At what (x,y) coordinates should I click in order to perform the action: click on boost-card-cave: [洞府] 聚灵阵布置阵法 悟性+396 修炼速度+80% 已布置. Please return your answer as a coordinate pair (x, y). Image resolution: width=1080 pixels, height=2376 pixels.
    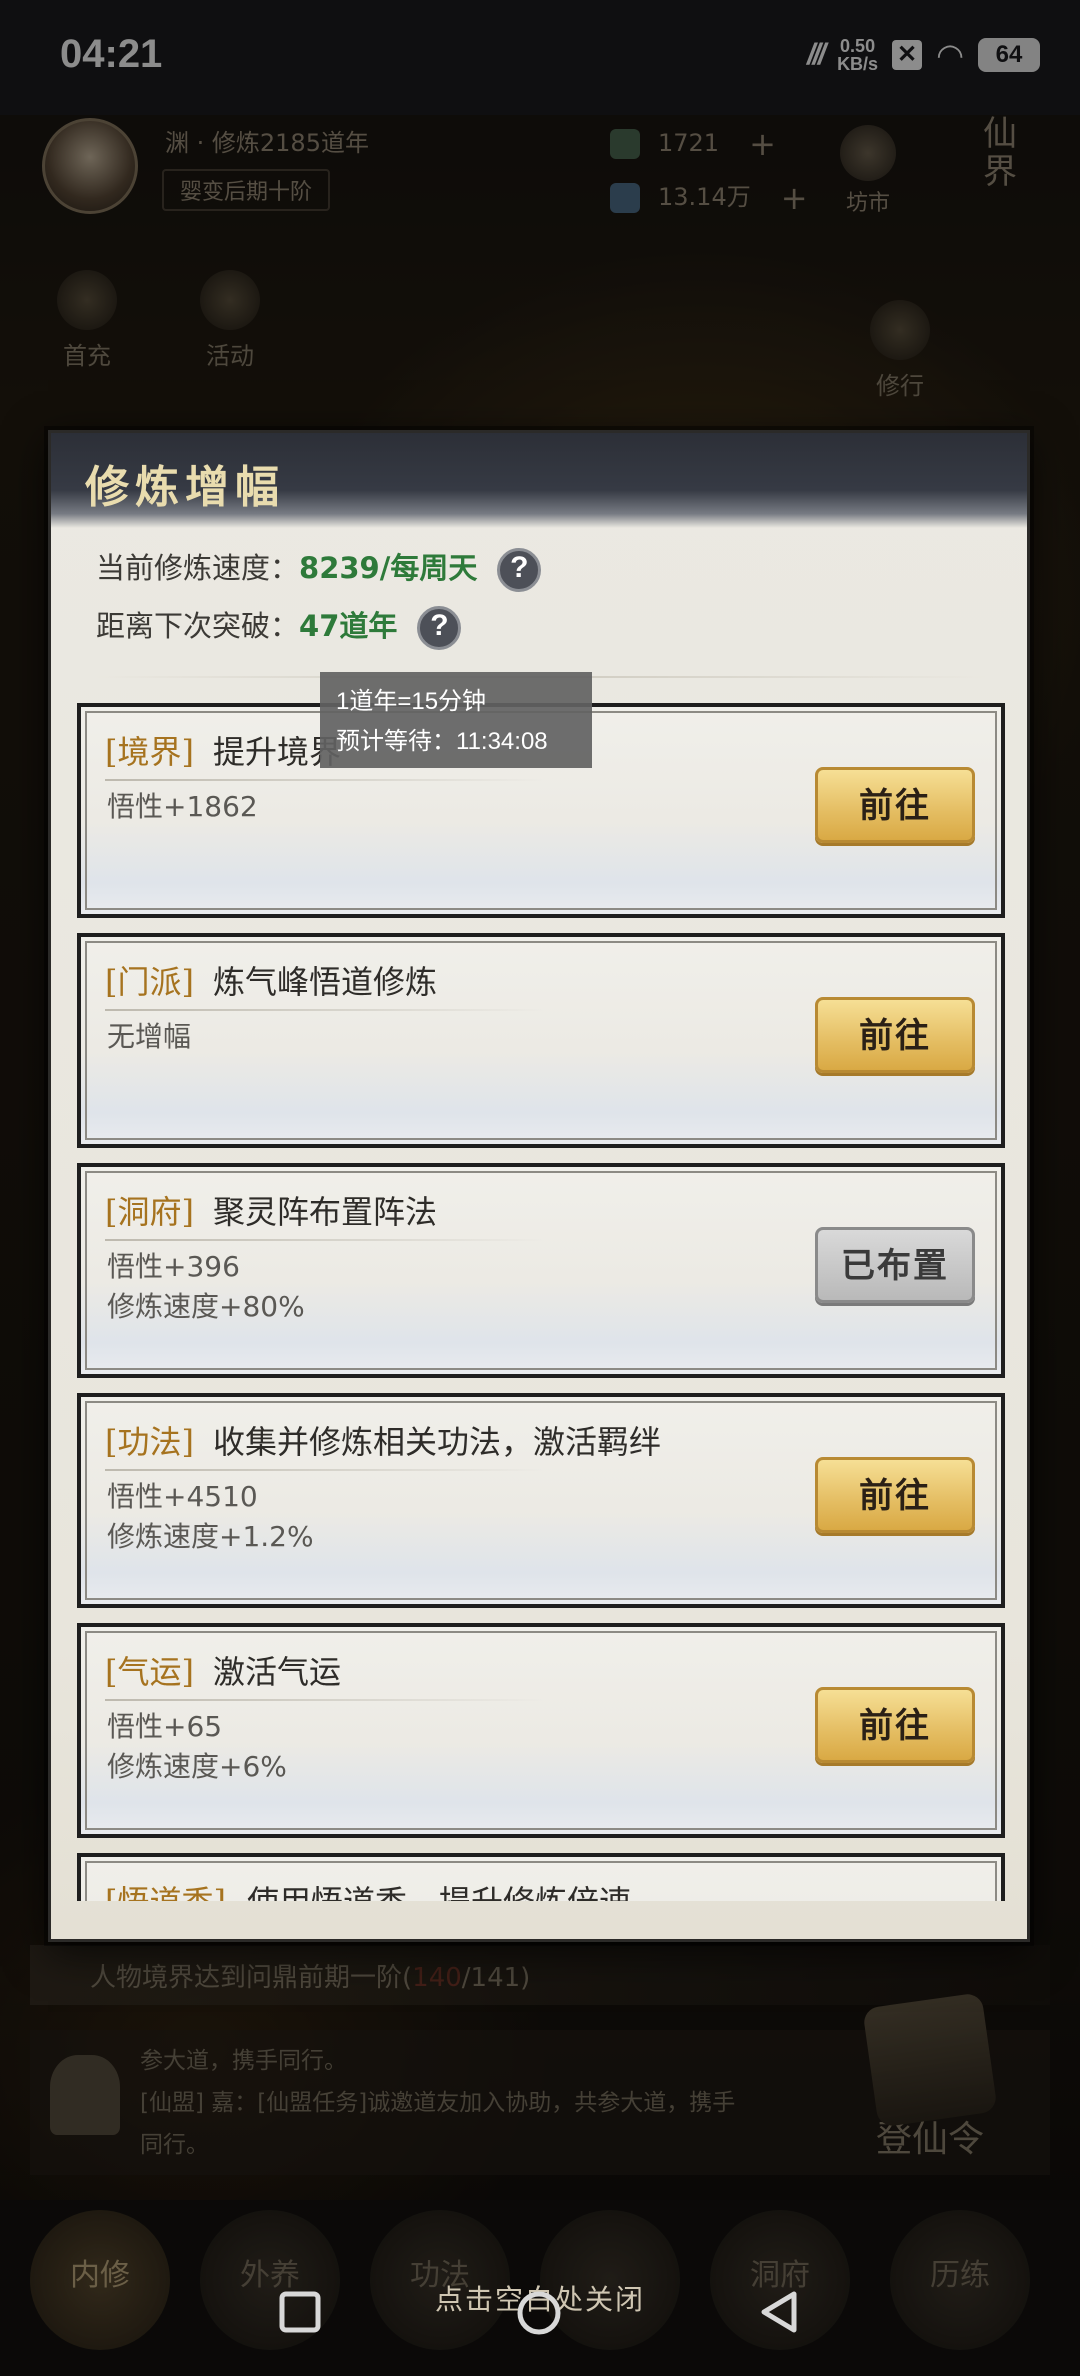
    Looking at the image, I should click on (541, 1270).